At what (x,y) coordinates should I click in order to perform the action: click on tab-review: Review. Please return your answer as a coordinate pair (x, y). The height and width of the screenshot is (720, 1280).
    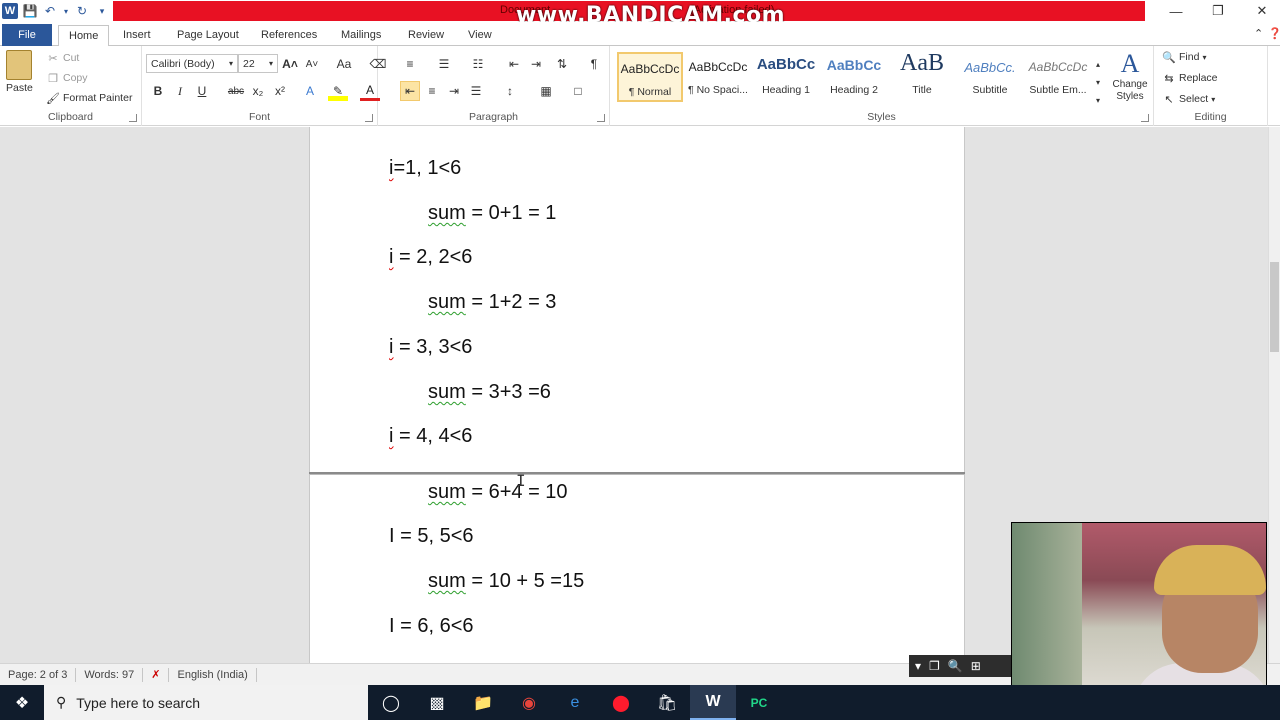
    Looking at the image, I should click on (426, 35).